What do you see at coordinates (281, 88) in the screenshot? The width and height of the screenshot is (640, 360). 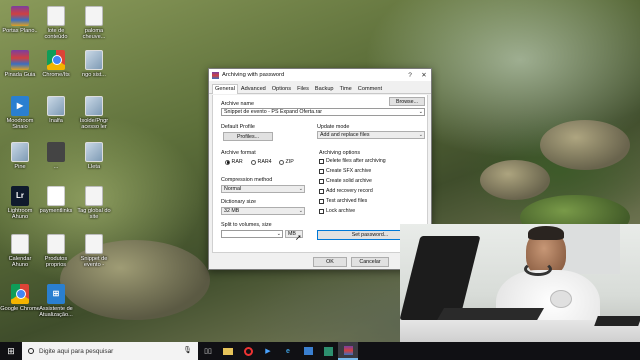 I see `tab-options: Options` at bounding box center [281, 88].